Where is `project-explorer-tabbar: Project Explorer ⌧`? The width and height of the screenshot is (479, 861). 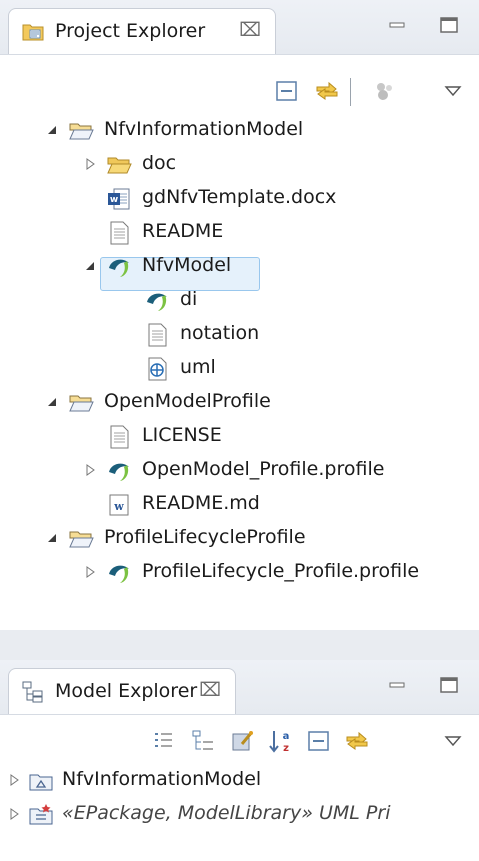 project-explorer-tabbar: Project Explorer ⌧ is located at coordinates (239, 27).